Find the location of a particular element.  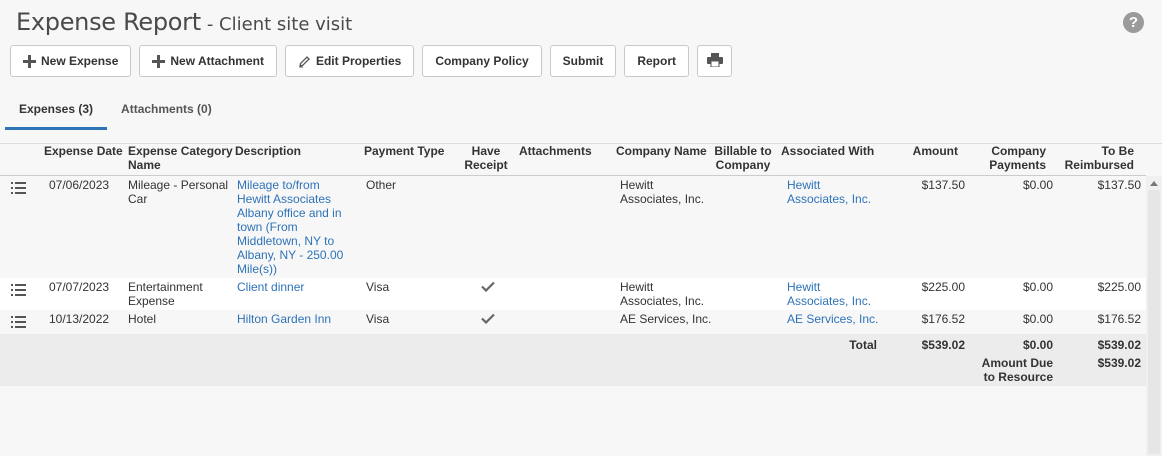

page-title-subtitle: - Client site visit is located at coordinates (279, 24).